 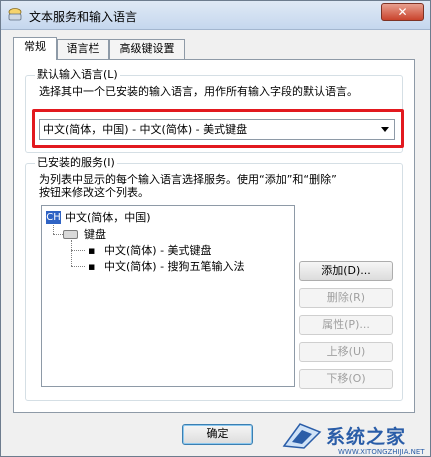 I want to click on remove-button: 删除(R), so click(x=346, y=298).